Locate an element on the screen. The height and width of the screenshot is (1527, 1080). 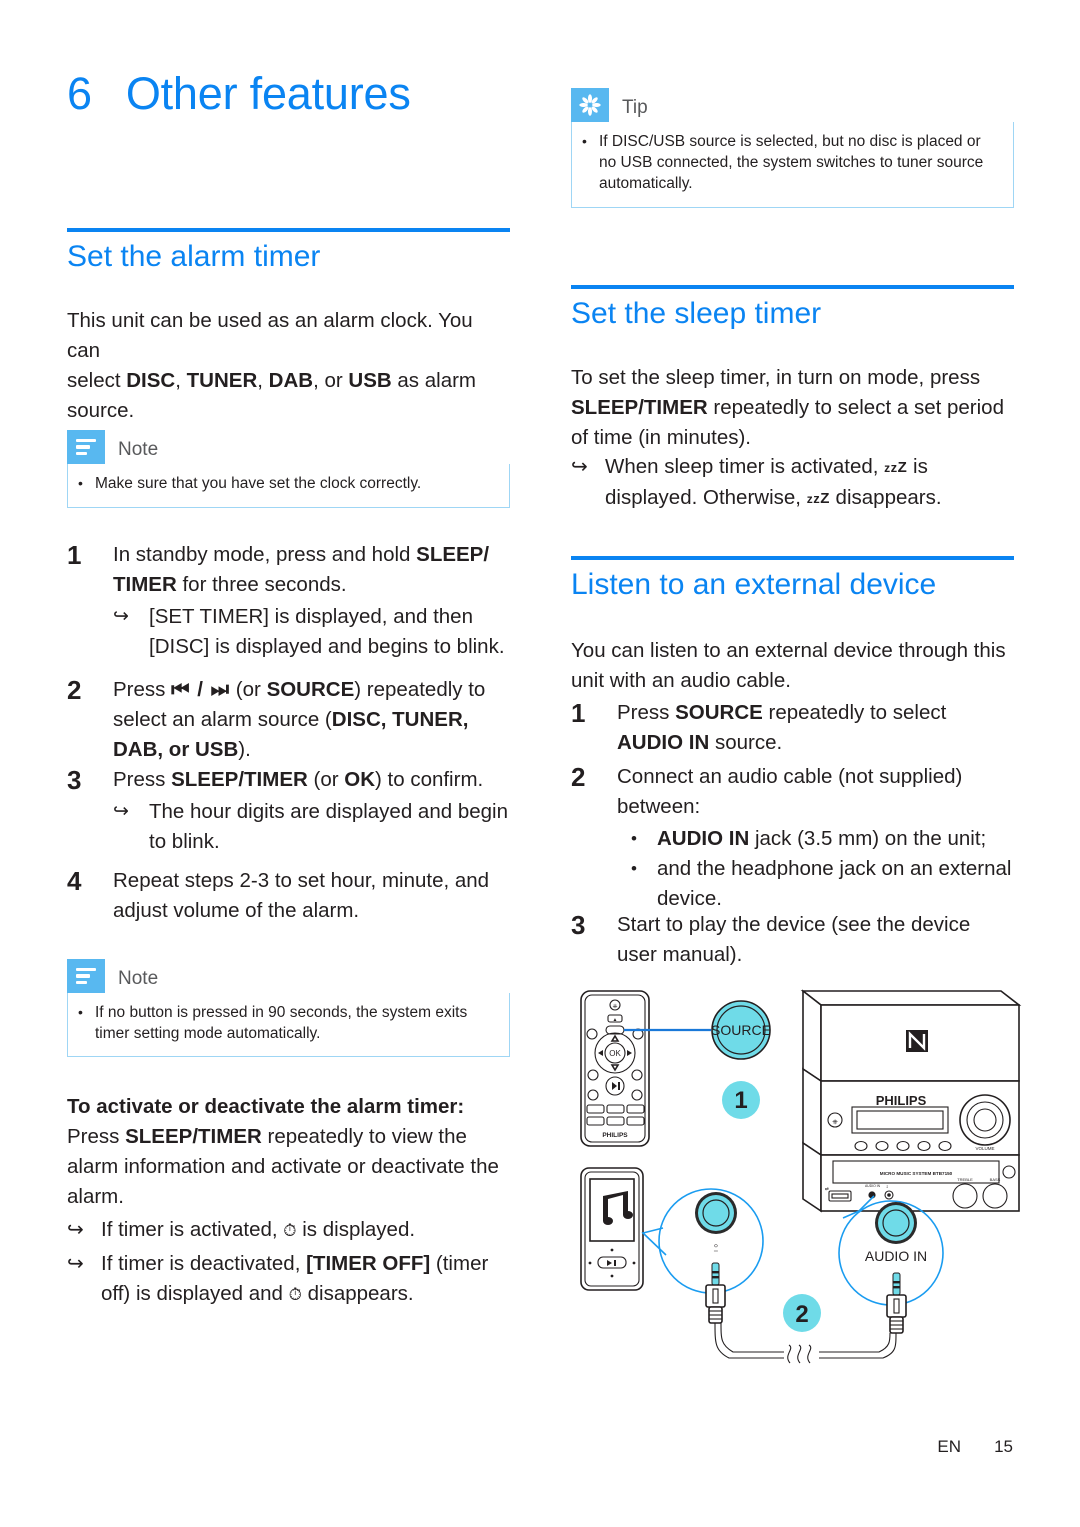
ext-step-1-pre: Press is located at coordinates (646, 712).